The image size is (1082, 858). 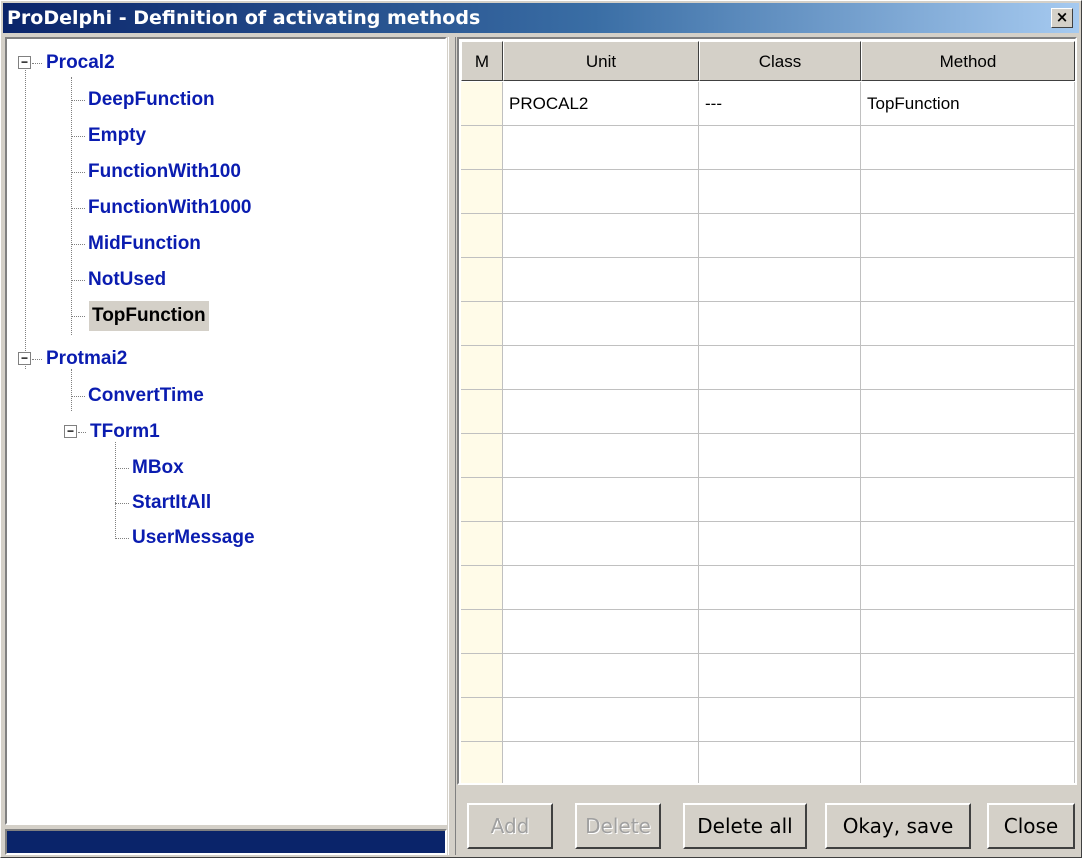 What do you see at coordinates (146, 396) in the screenshot?
I see `tree-method-converttime: ConvertTime` at bounding box center [146, 396].